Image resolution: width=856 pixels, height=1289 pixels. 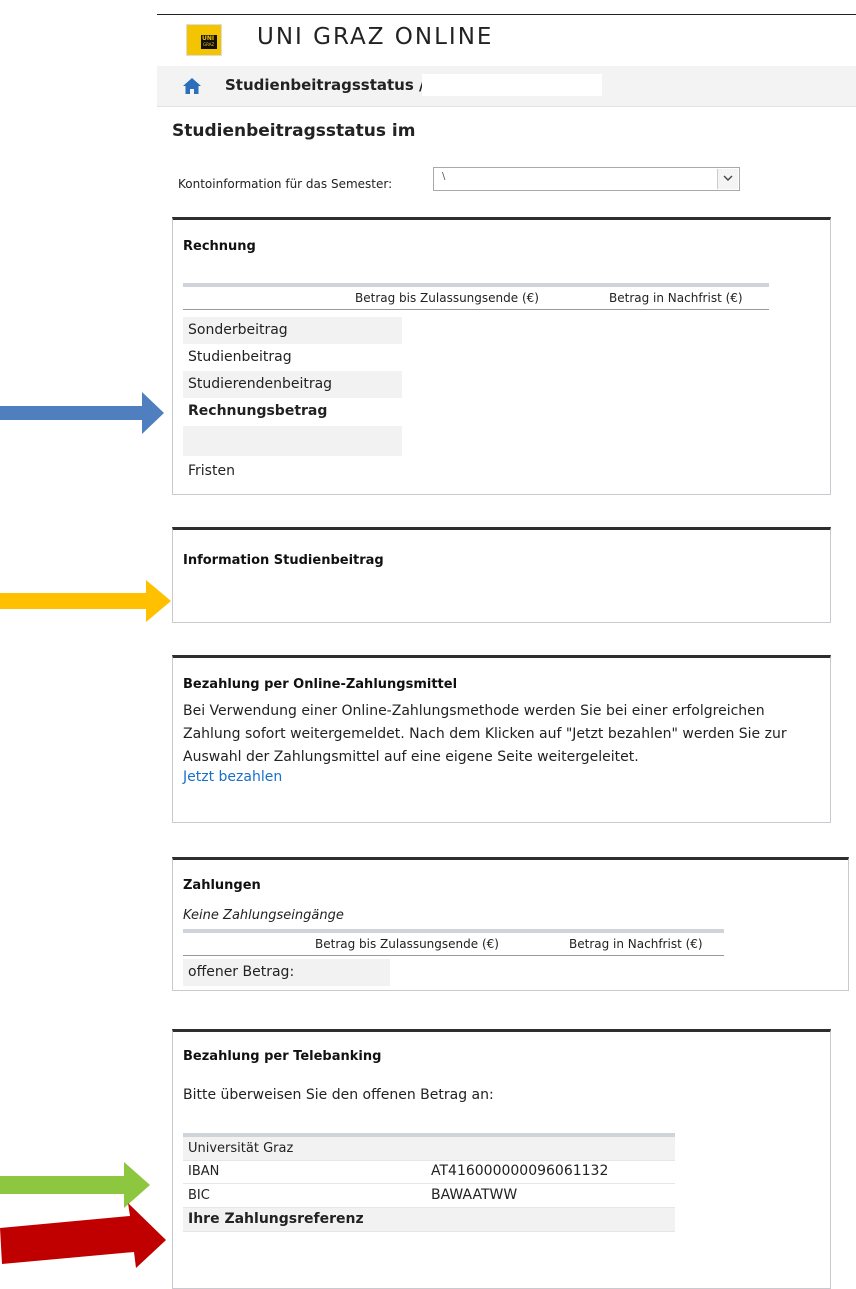 I want to click on info-panel: Information Studienbeitrag, so click(x=501, y=575).